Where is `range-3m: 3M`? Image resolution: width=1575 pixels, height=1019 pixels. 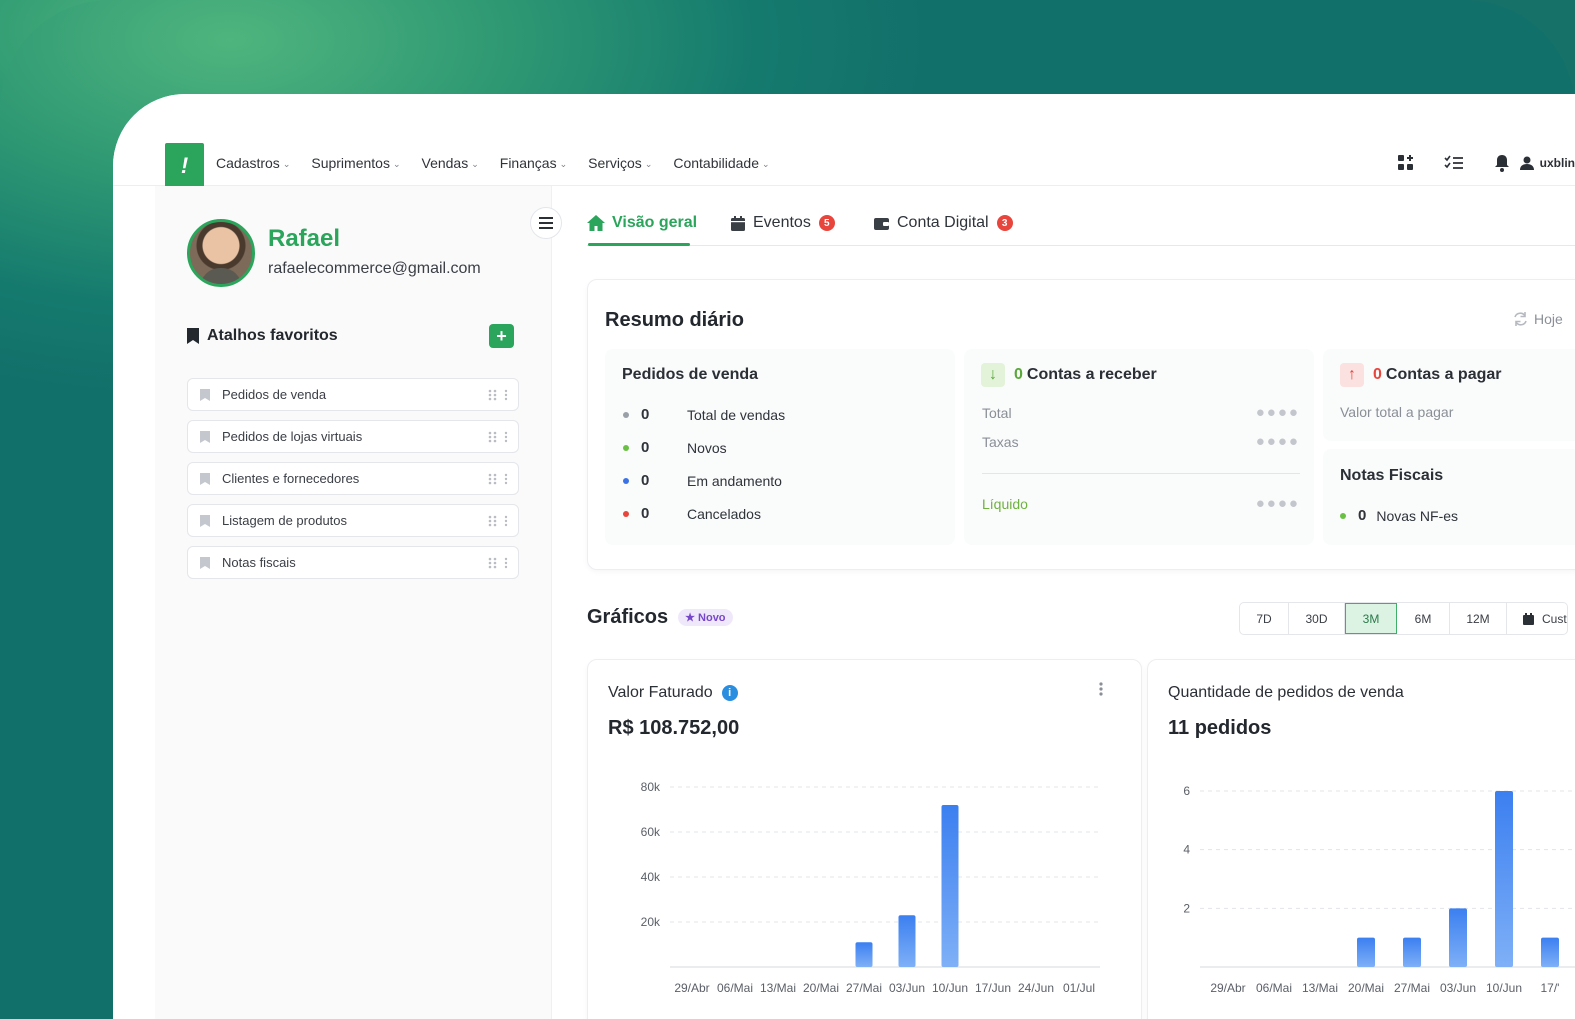
range-3m: 3M is located at coordinates (1371, 618).